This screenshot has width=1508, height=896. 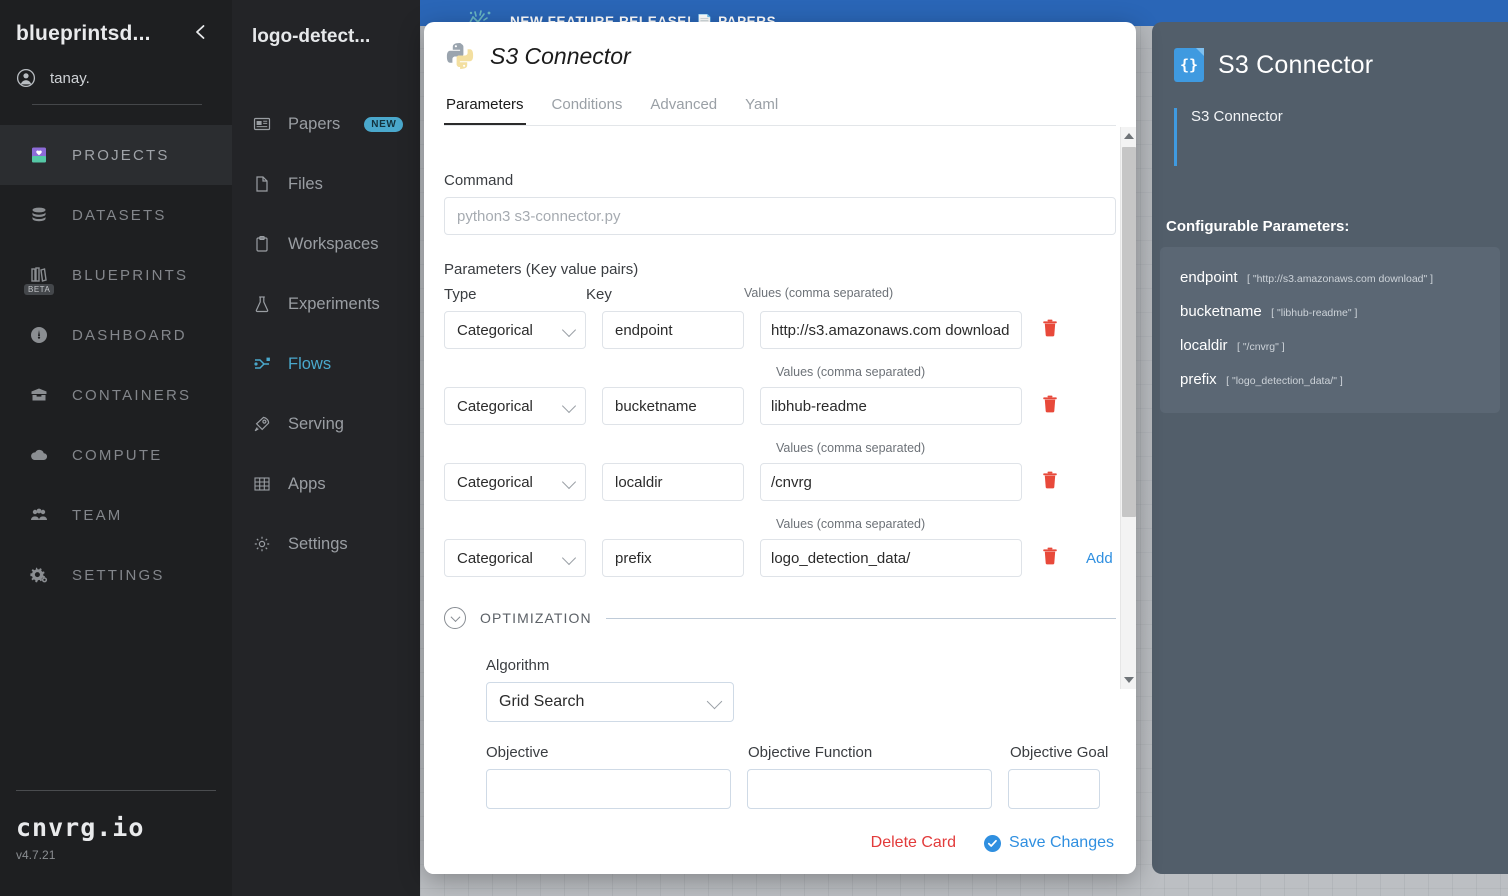 What do you see at coordinates (1258, 226) in the screenshot?
I see `configurable-parameters-title: Configurable Parameters:` at bounding box center [1258, 226].